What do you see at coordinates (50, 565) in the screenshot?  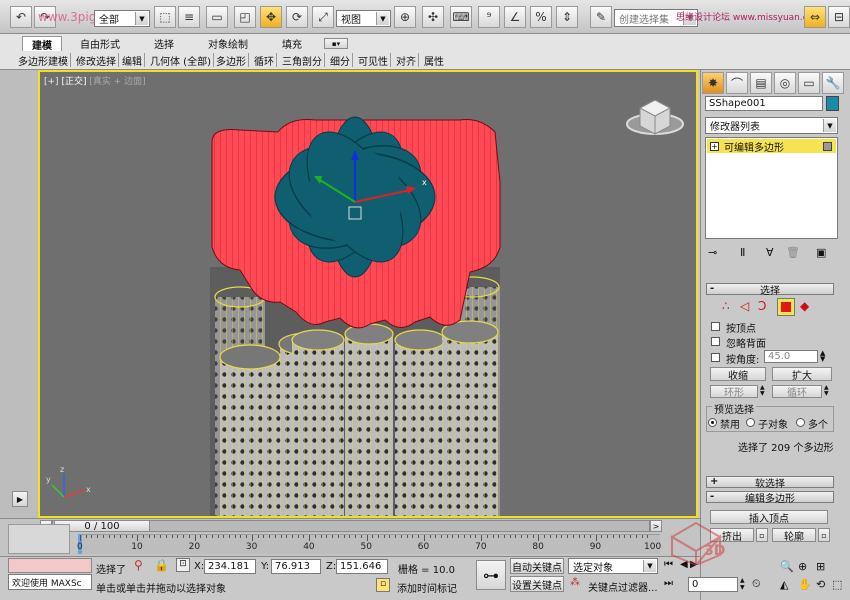 I see `maxscript-mini-listener` at bounding box center [50, 565].